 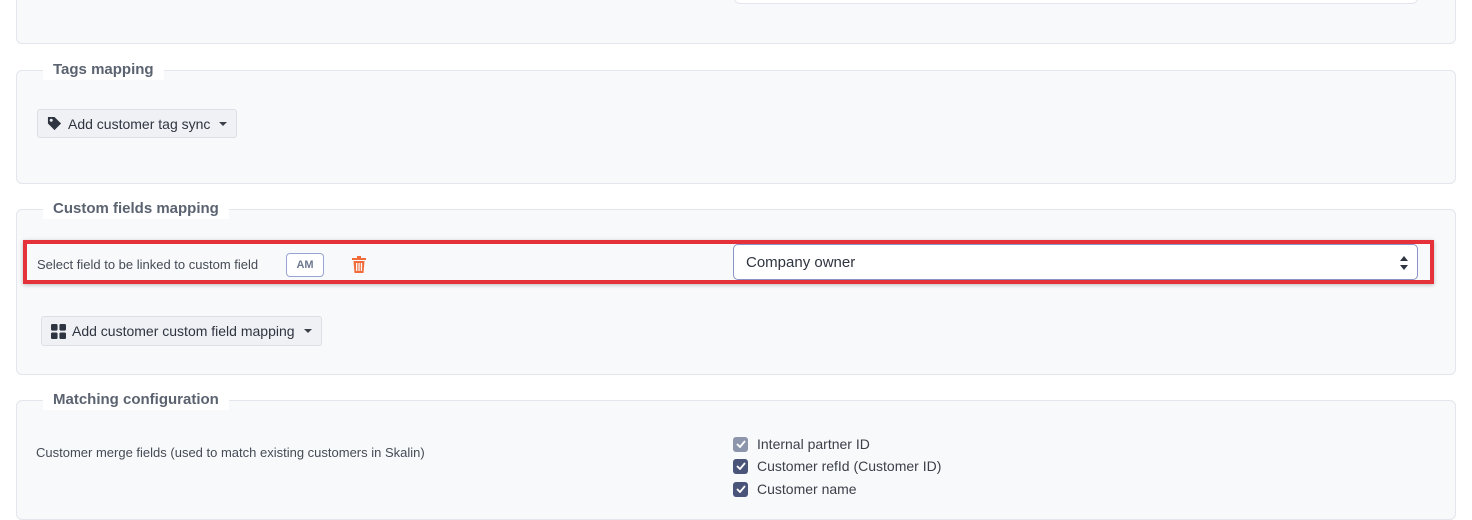 I want to click on merge-field-label: Internal partner ID, so click(x=813, y=444).